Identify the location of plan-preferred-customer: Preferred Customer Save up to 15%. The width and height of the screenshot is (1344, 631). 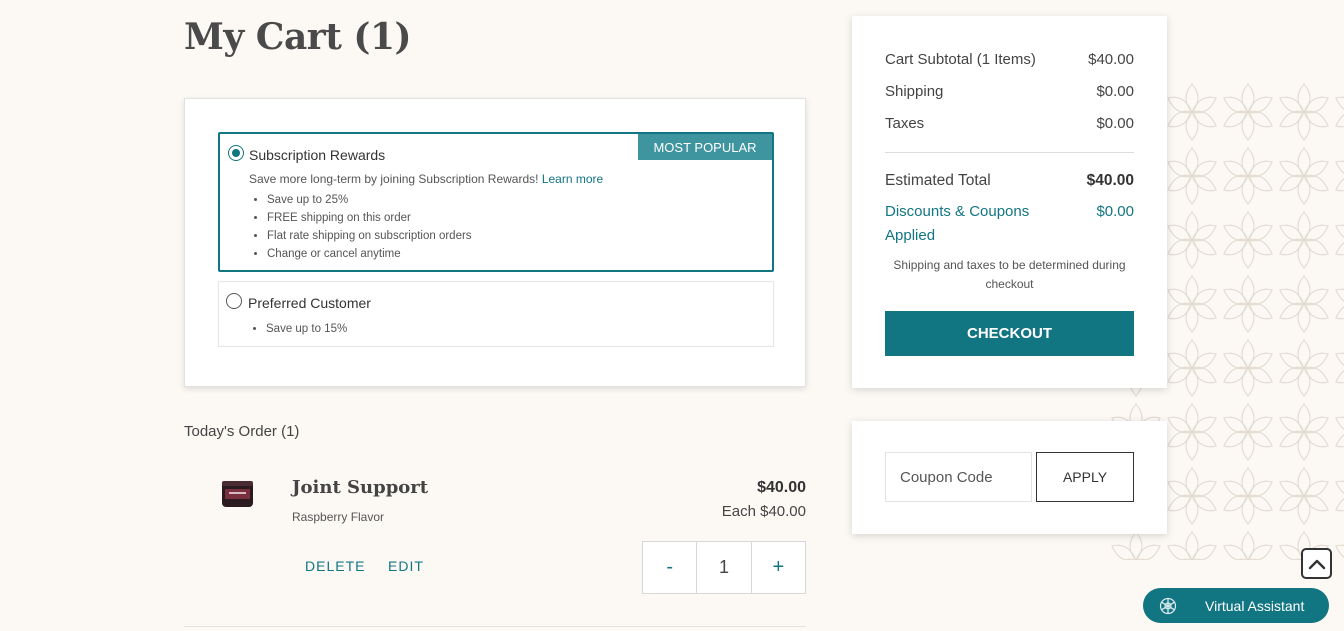
(496, 314).